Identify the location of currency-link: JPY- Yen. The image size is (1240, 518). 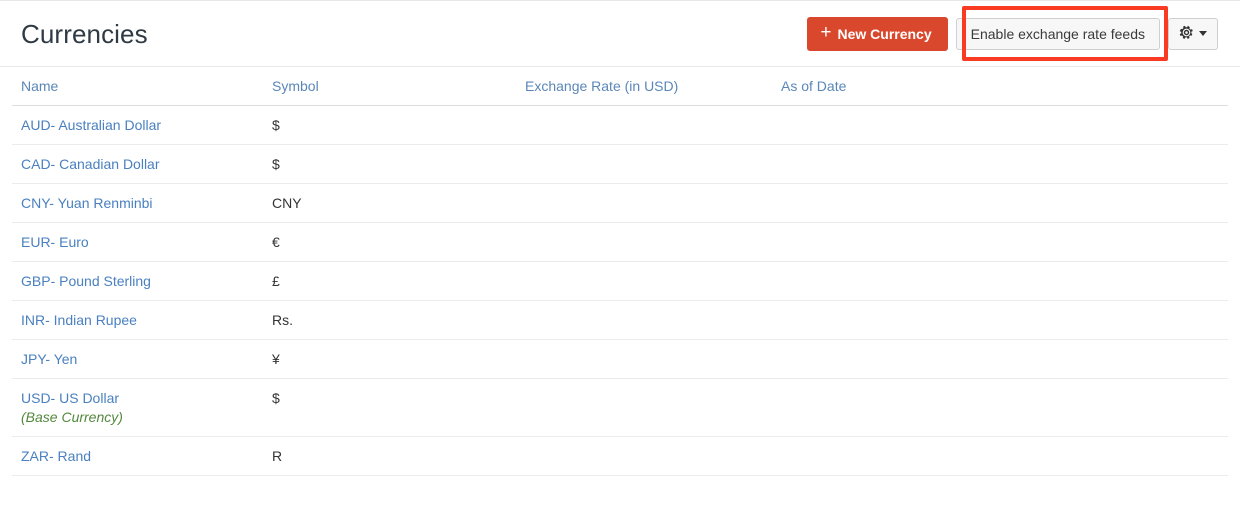
(49, 359).